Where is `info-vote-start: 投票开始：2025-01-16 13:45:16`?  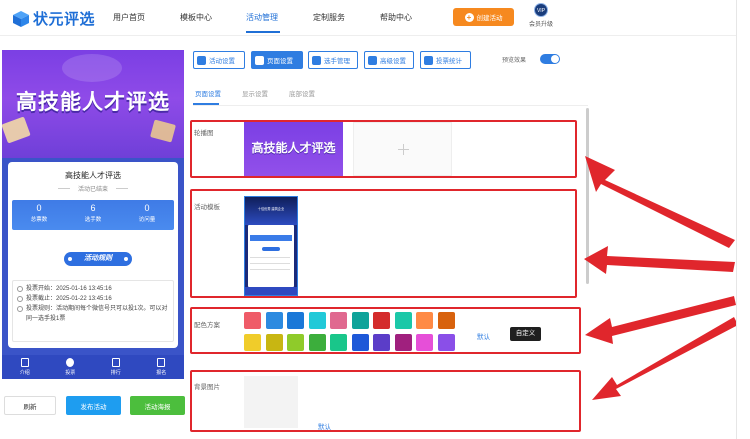 info-vote-start: 投票开始：2025-01-16 13:45:16 is located at coordinates (93, 289).